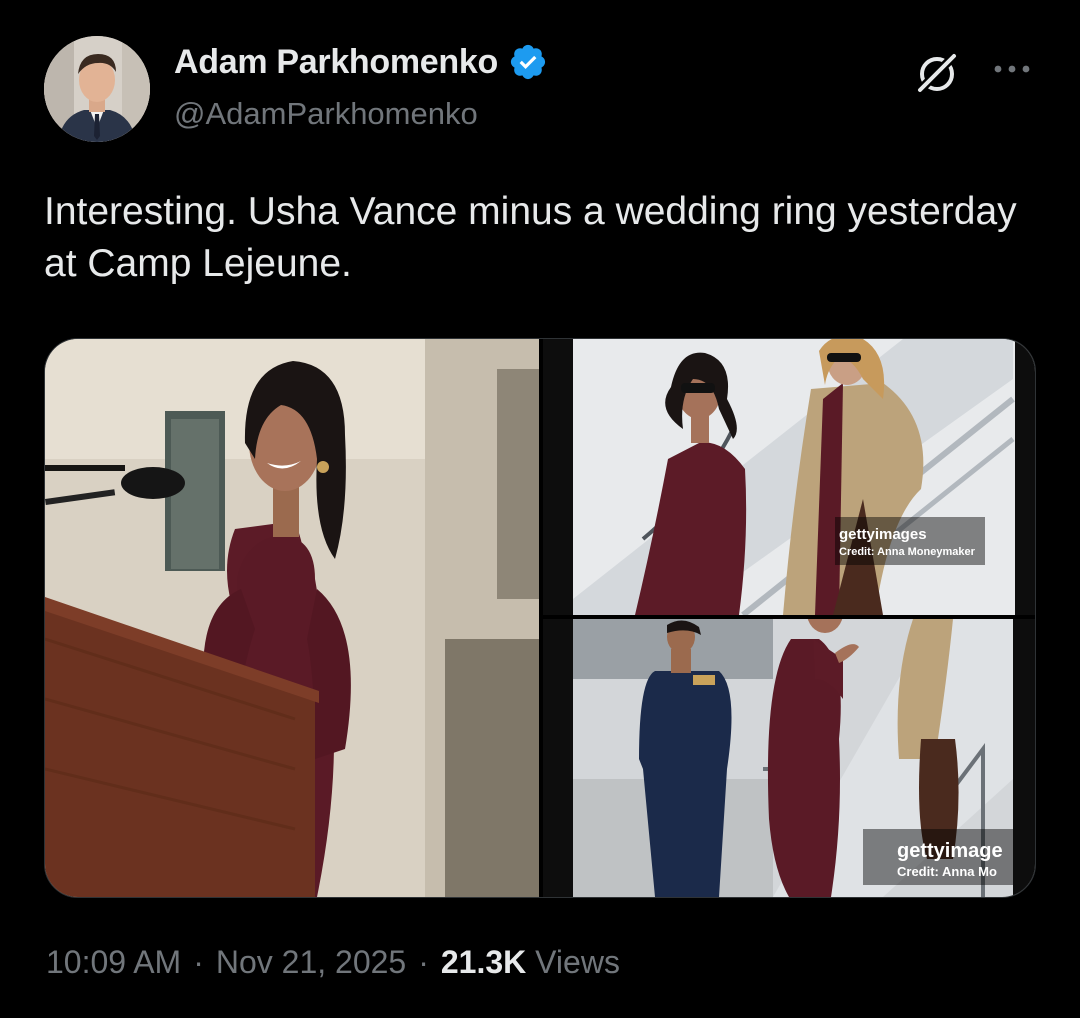 The image size is (1080, 1018). I want to click on photo-credit-2: Credit: Anna Mo, so click(947, 871).